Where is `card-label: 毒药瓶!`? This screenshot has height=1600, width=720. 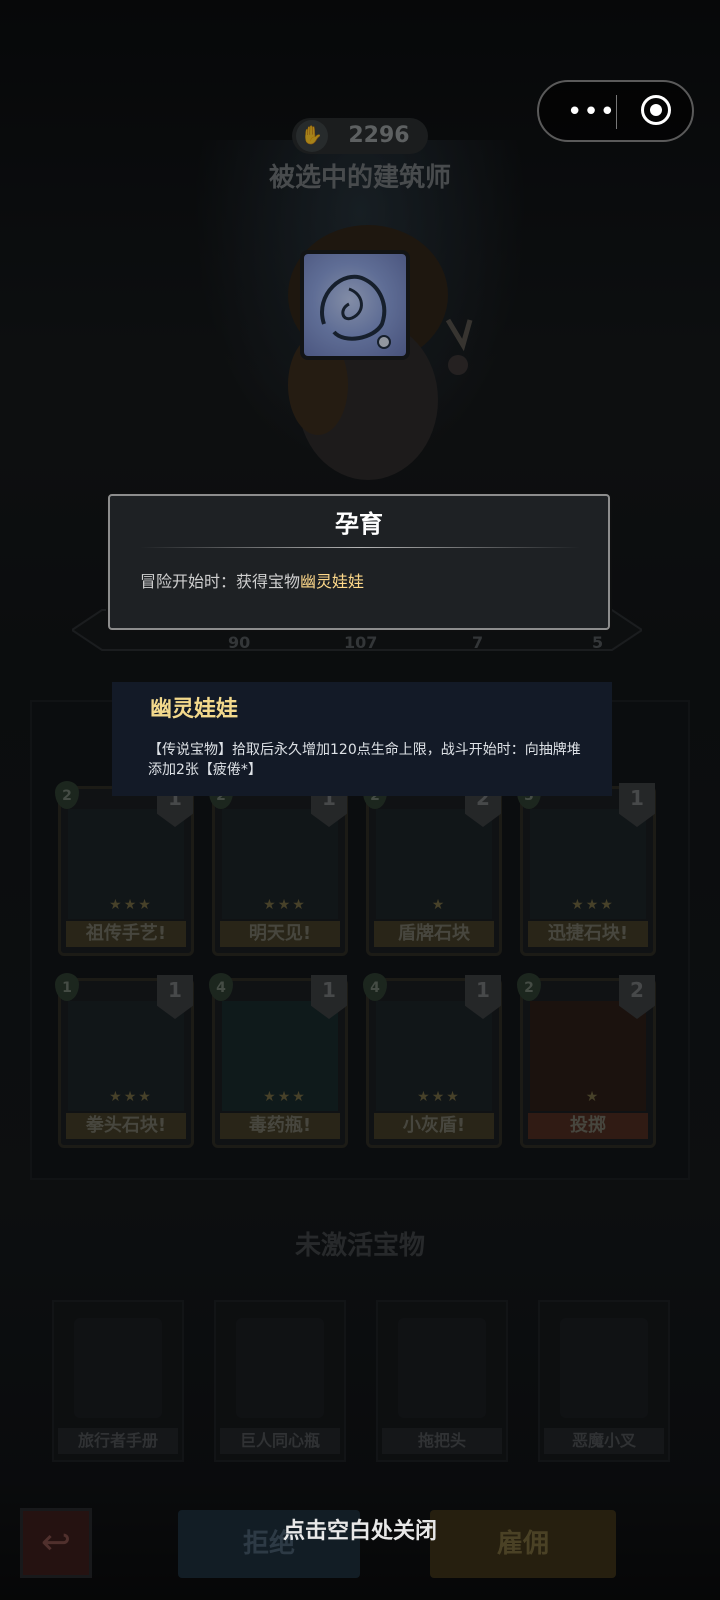
card-label: 毒药瓶! is located at coordinates (280, 1126).